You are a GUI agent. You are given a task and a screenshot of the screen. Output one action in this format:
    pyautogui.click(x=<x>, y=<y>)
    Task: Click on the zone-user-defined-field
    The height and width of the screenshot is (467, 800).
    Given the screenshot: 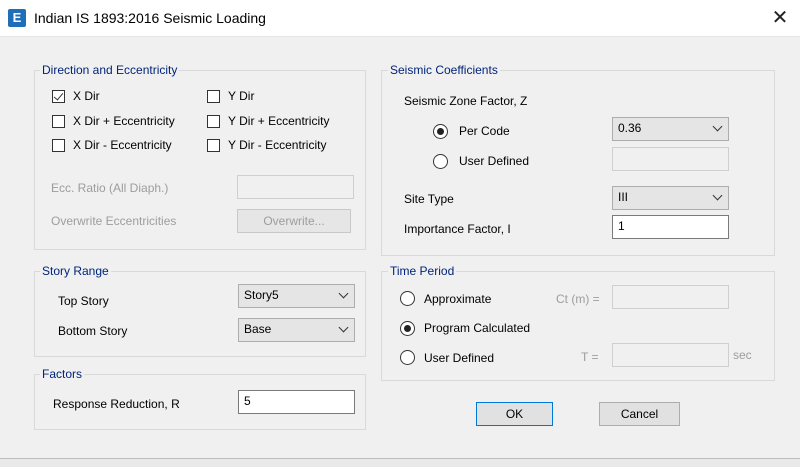 What is the action you would take?
    pyautogui.click(x=670, y=159)
    